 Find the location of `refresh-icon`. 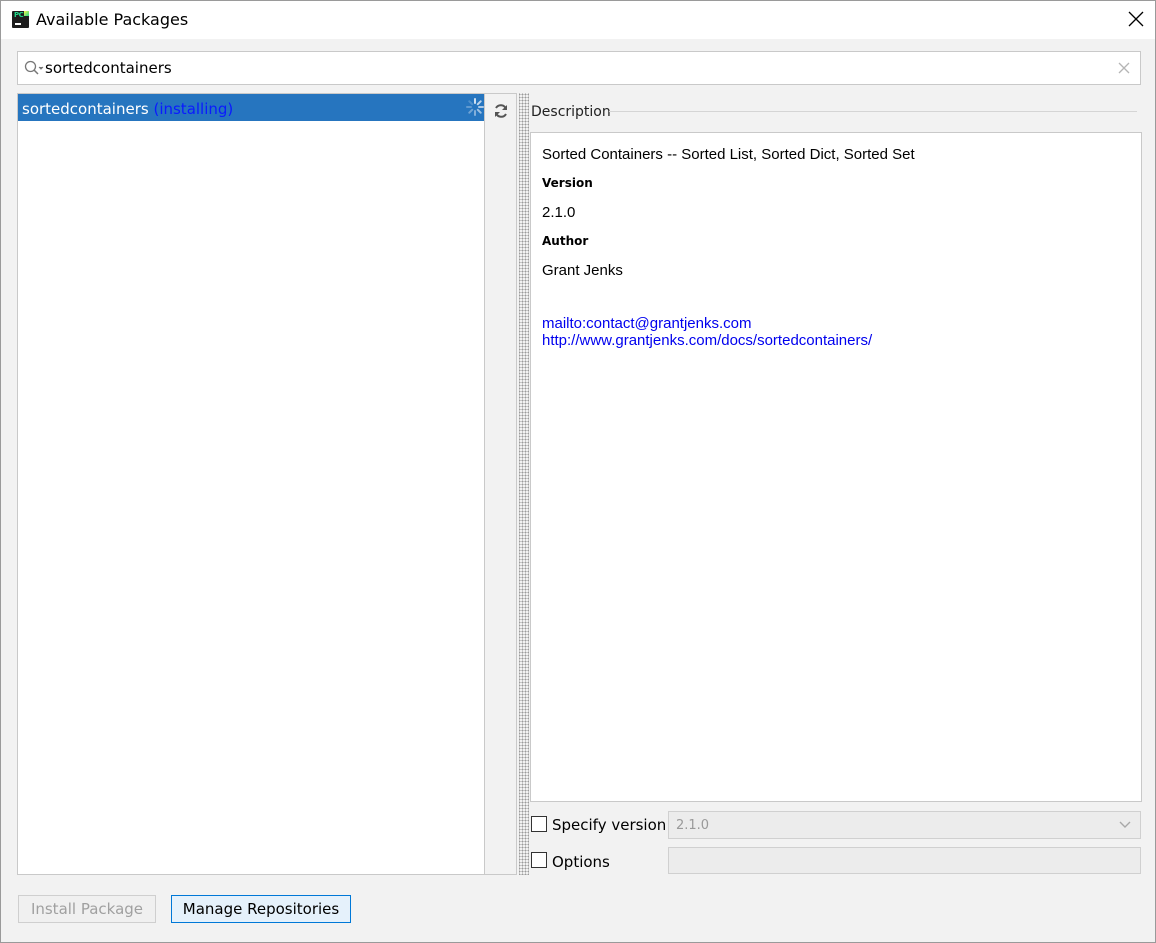

refresh-icon is located at coordinates (501, 111).